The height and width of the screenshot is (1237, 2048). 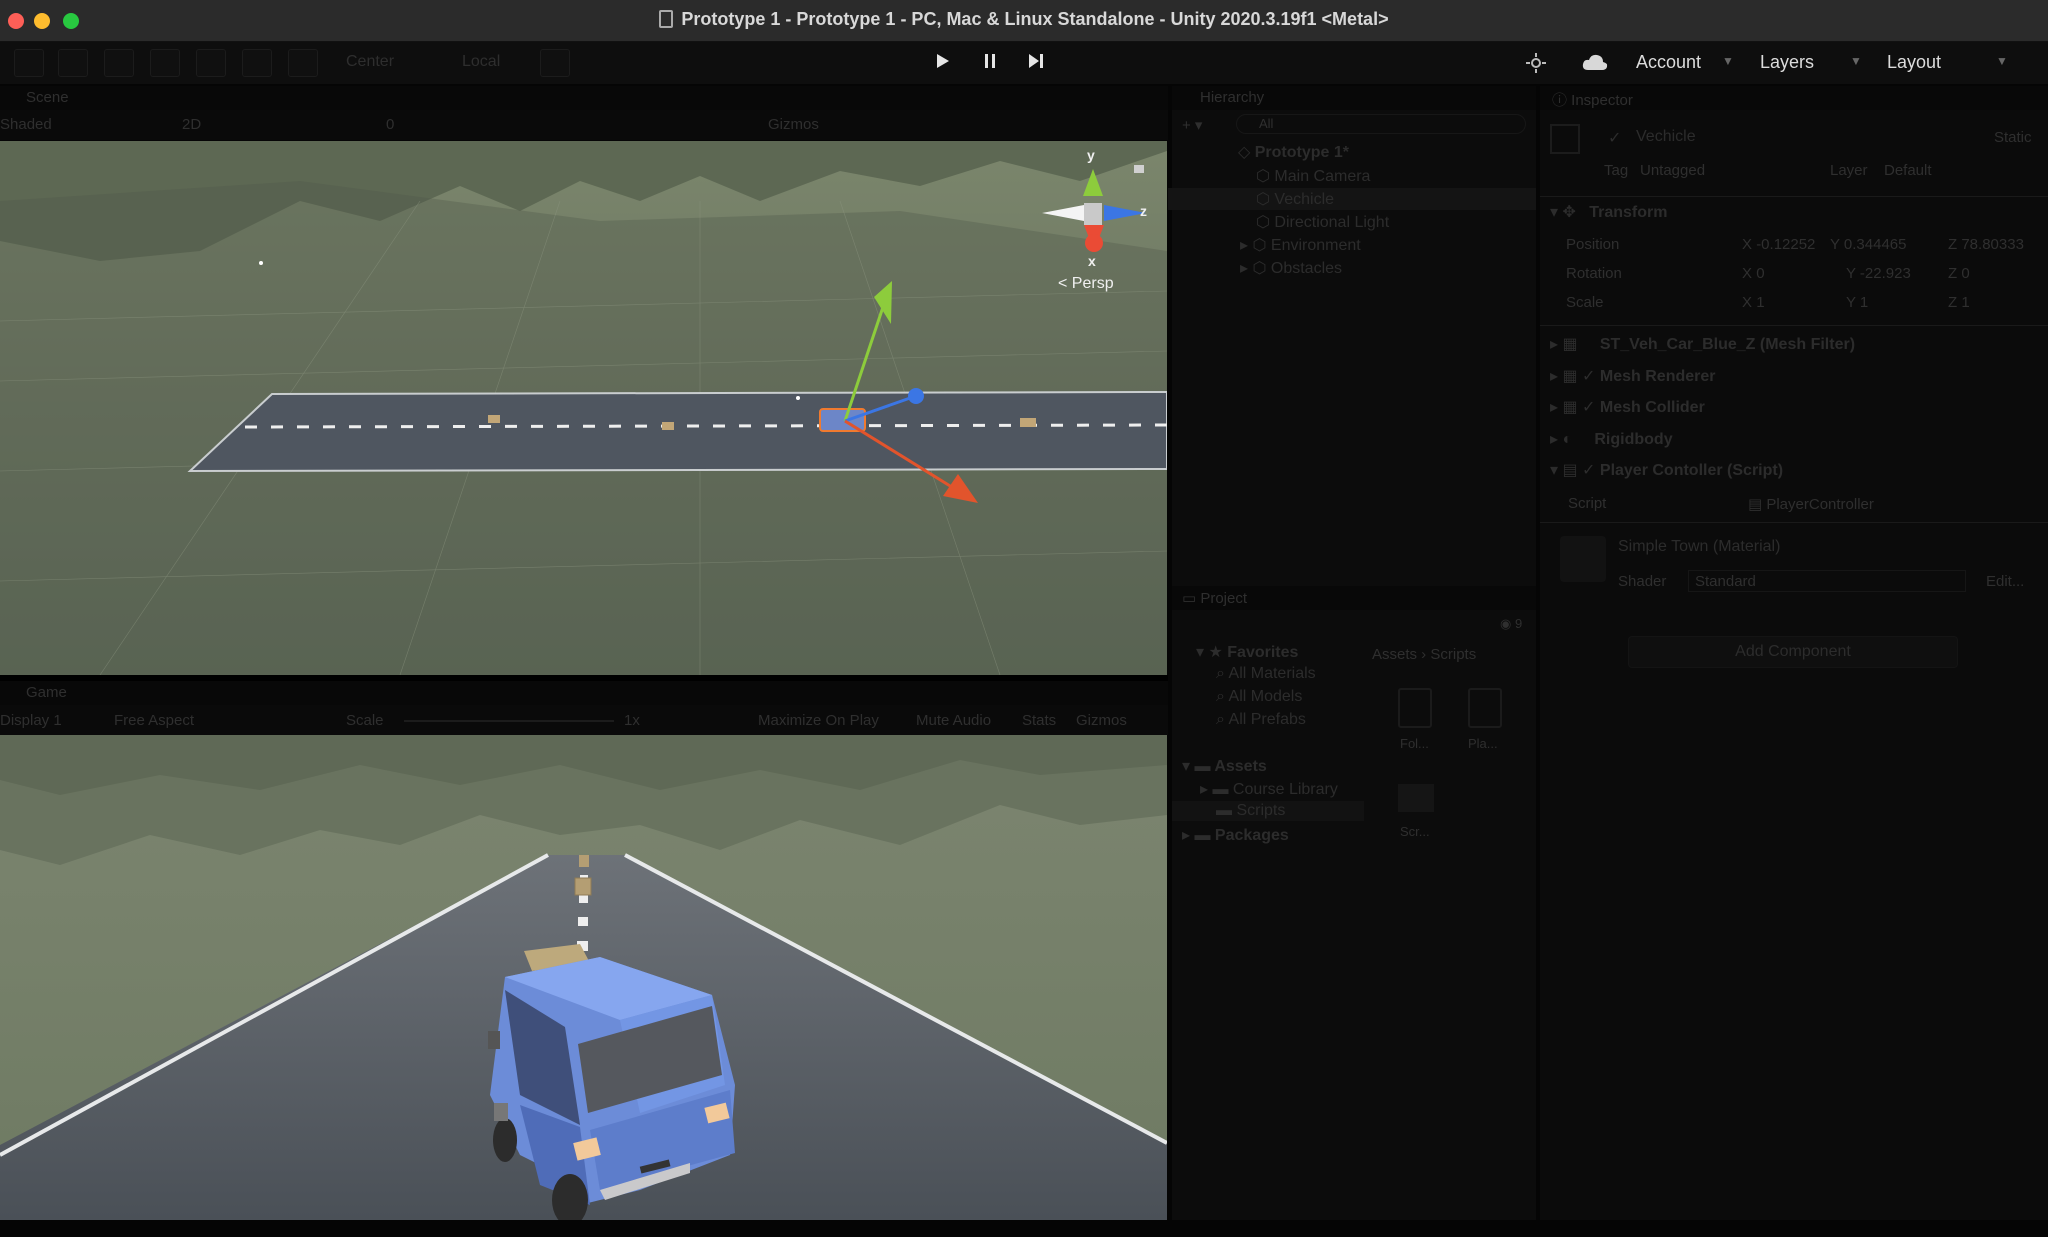 I want to click on position-z-field: Z 78.80333, so click(x=1986, y=244).